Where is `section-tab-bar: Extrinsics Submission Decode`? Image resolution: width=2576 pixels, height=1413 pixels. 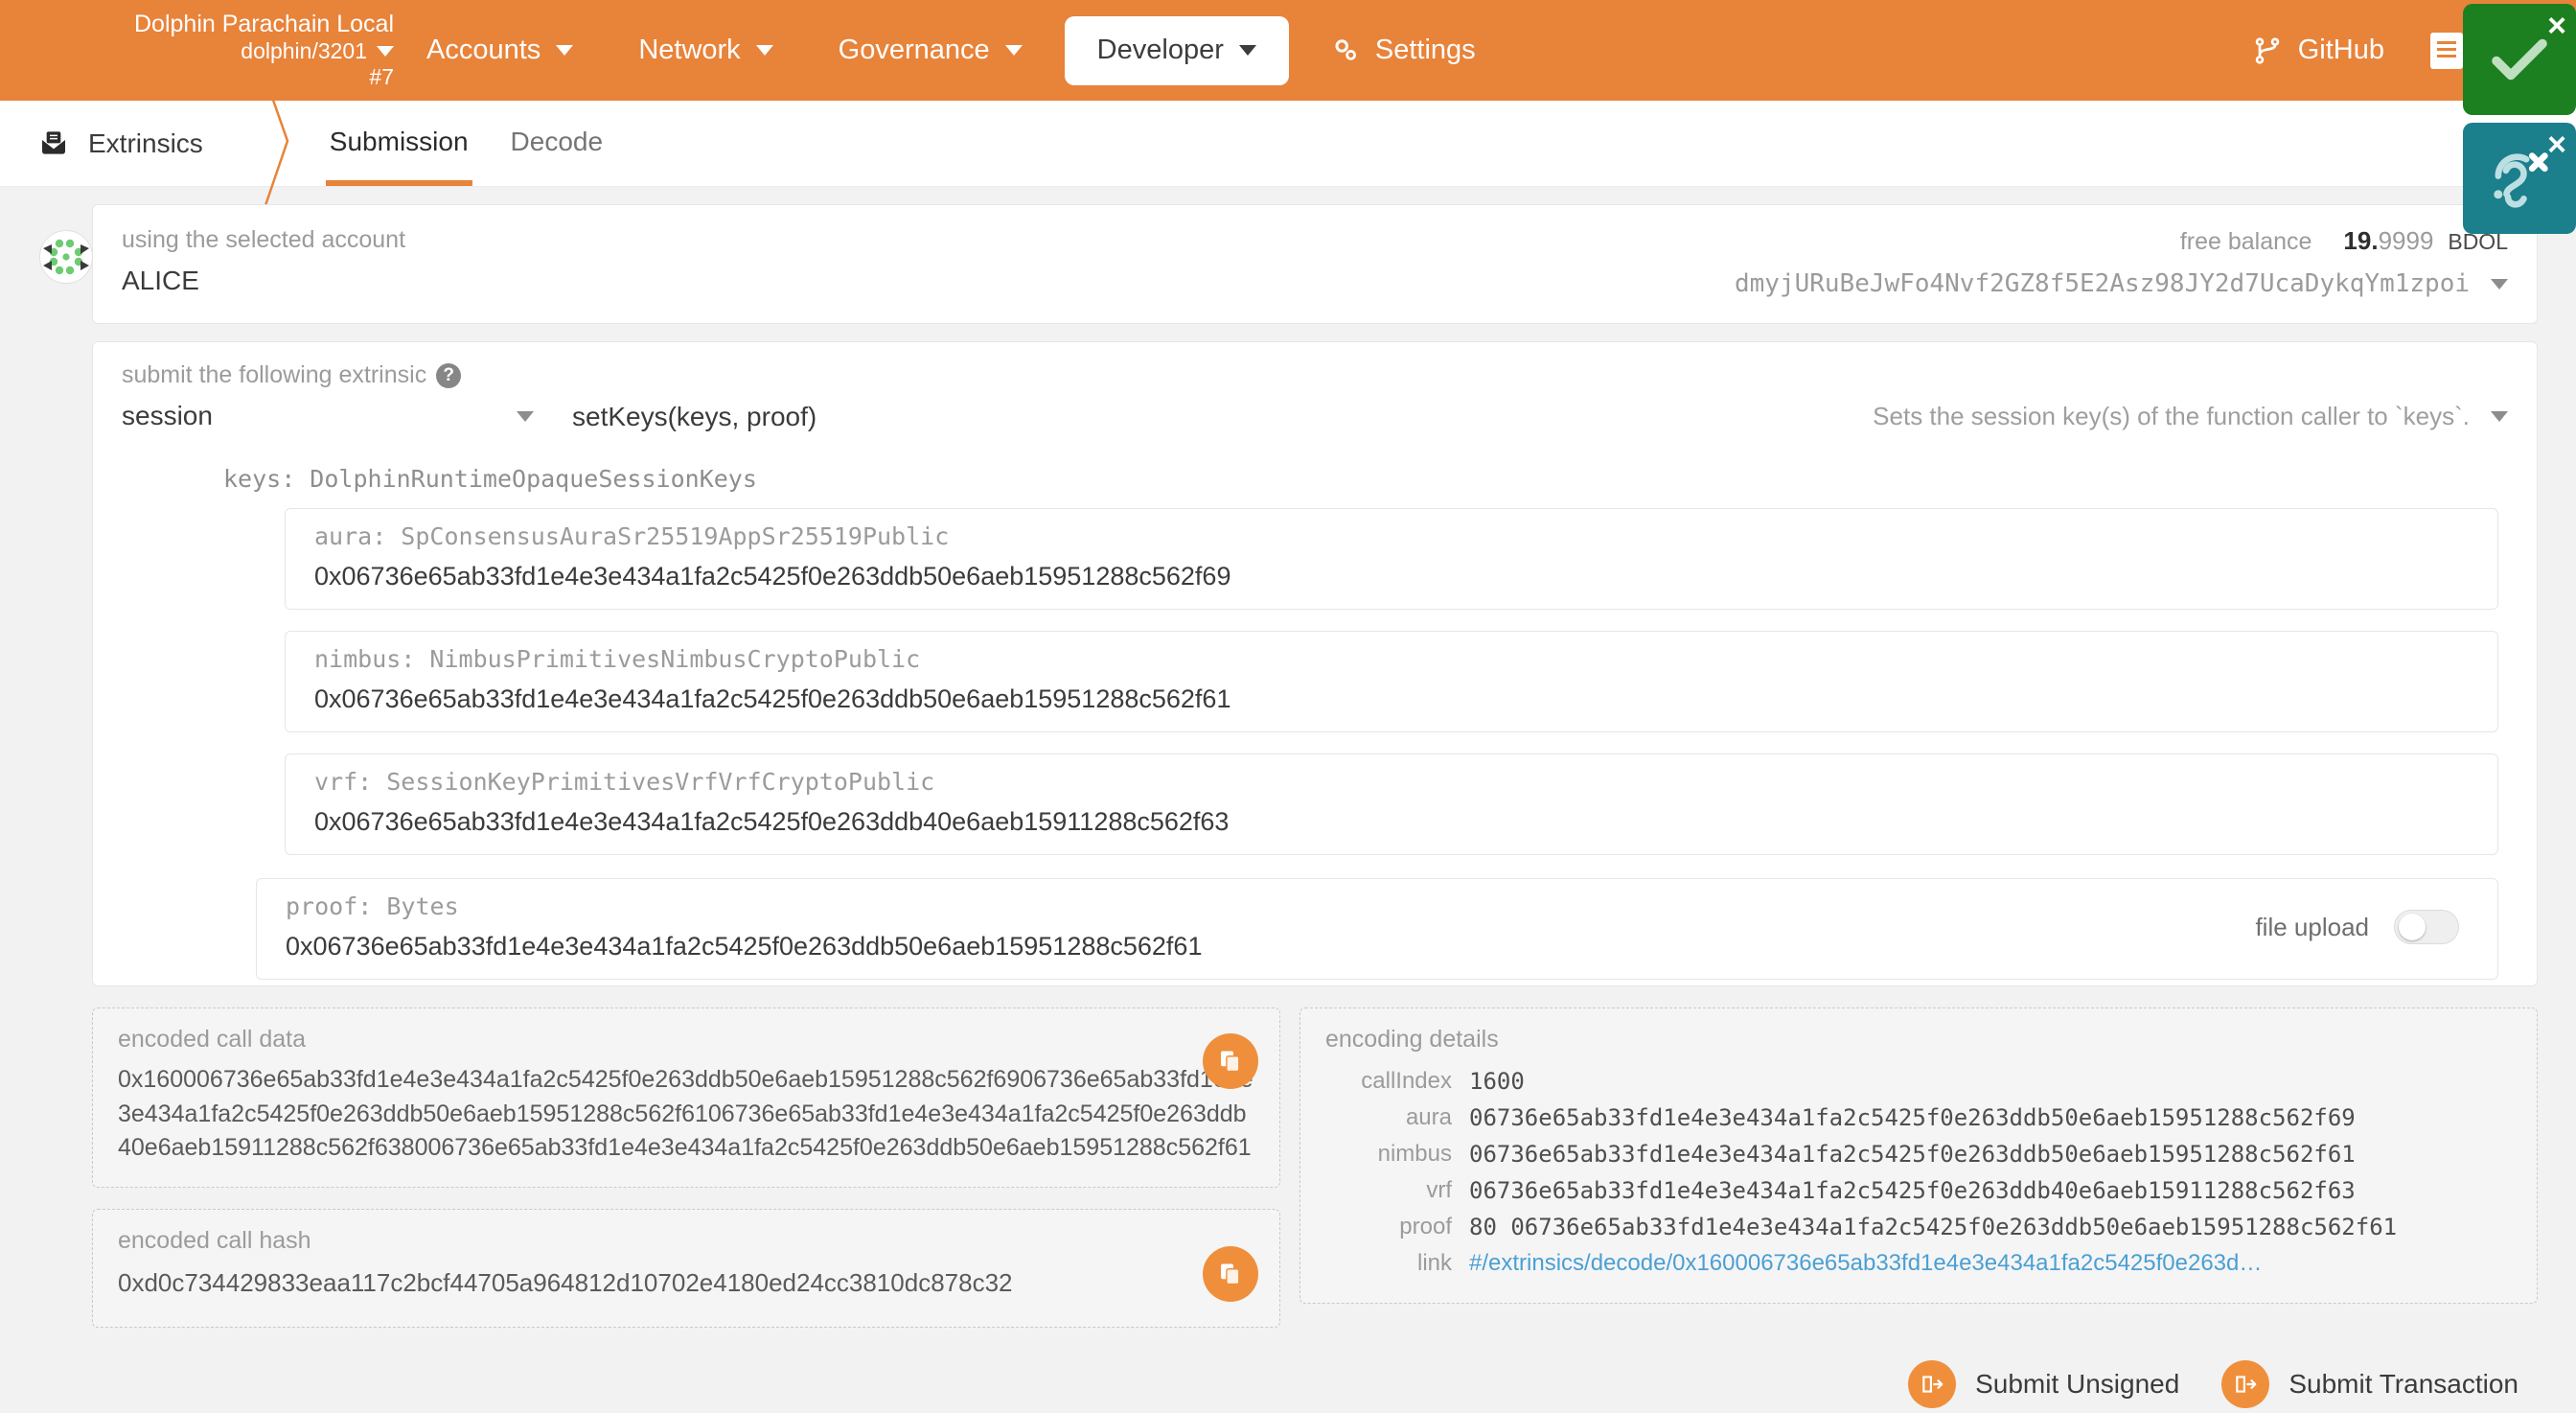 section-tab-bar: Extrinsics Submission Decode is located at coordinates (1288, 142).